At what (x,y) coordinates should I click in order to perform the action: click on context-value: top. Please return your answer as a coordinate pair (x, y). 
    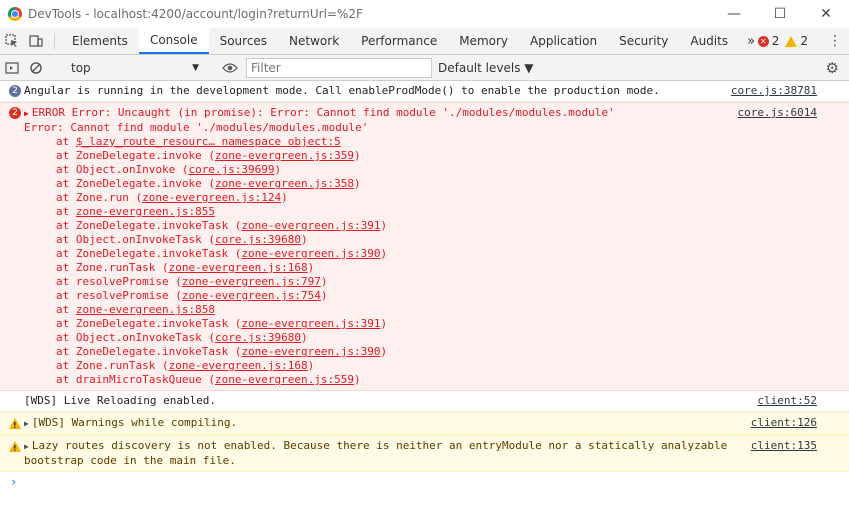
    Looking at the image, I should click on (81, 67).